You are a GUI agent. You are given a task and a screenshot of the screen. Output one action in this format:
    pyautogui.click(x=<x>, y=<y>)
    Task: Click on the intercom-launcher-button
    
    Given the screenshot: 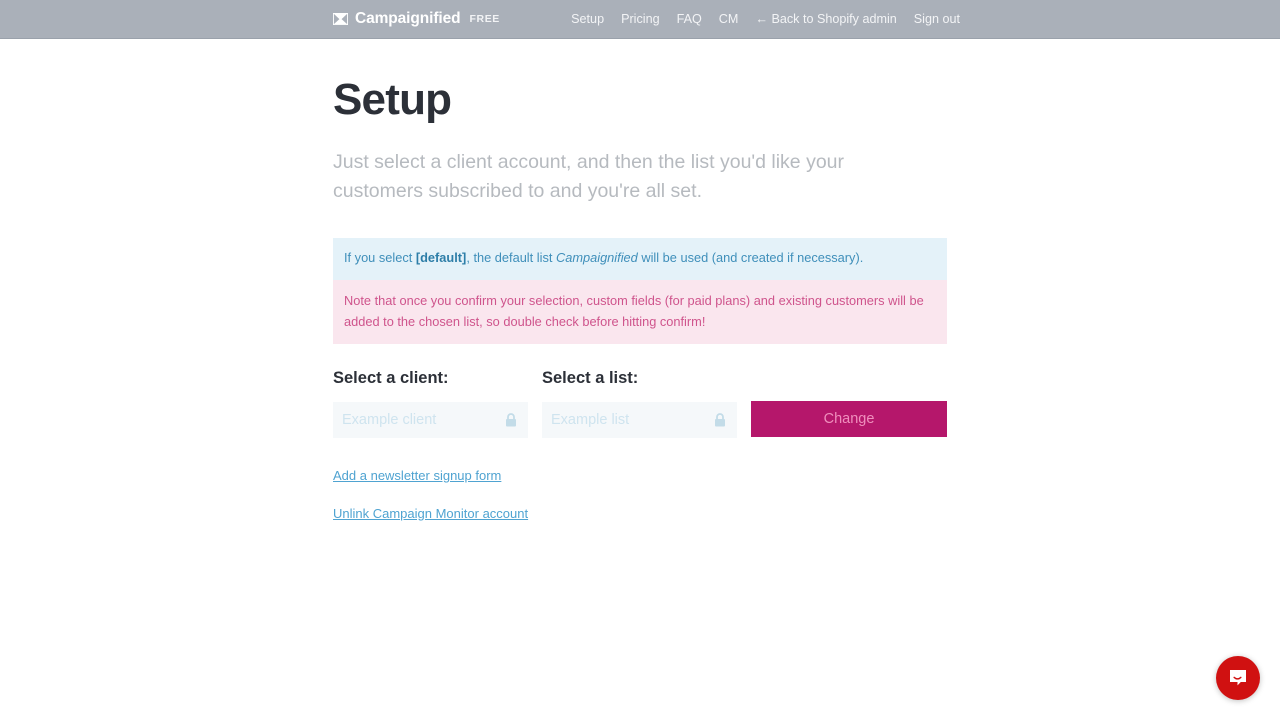 What is the action you would take?
    pyautogui.click(x=1238, y=678)
    